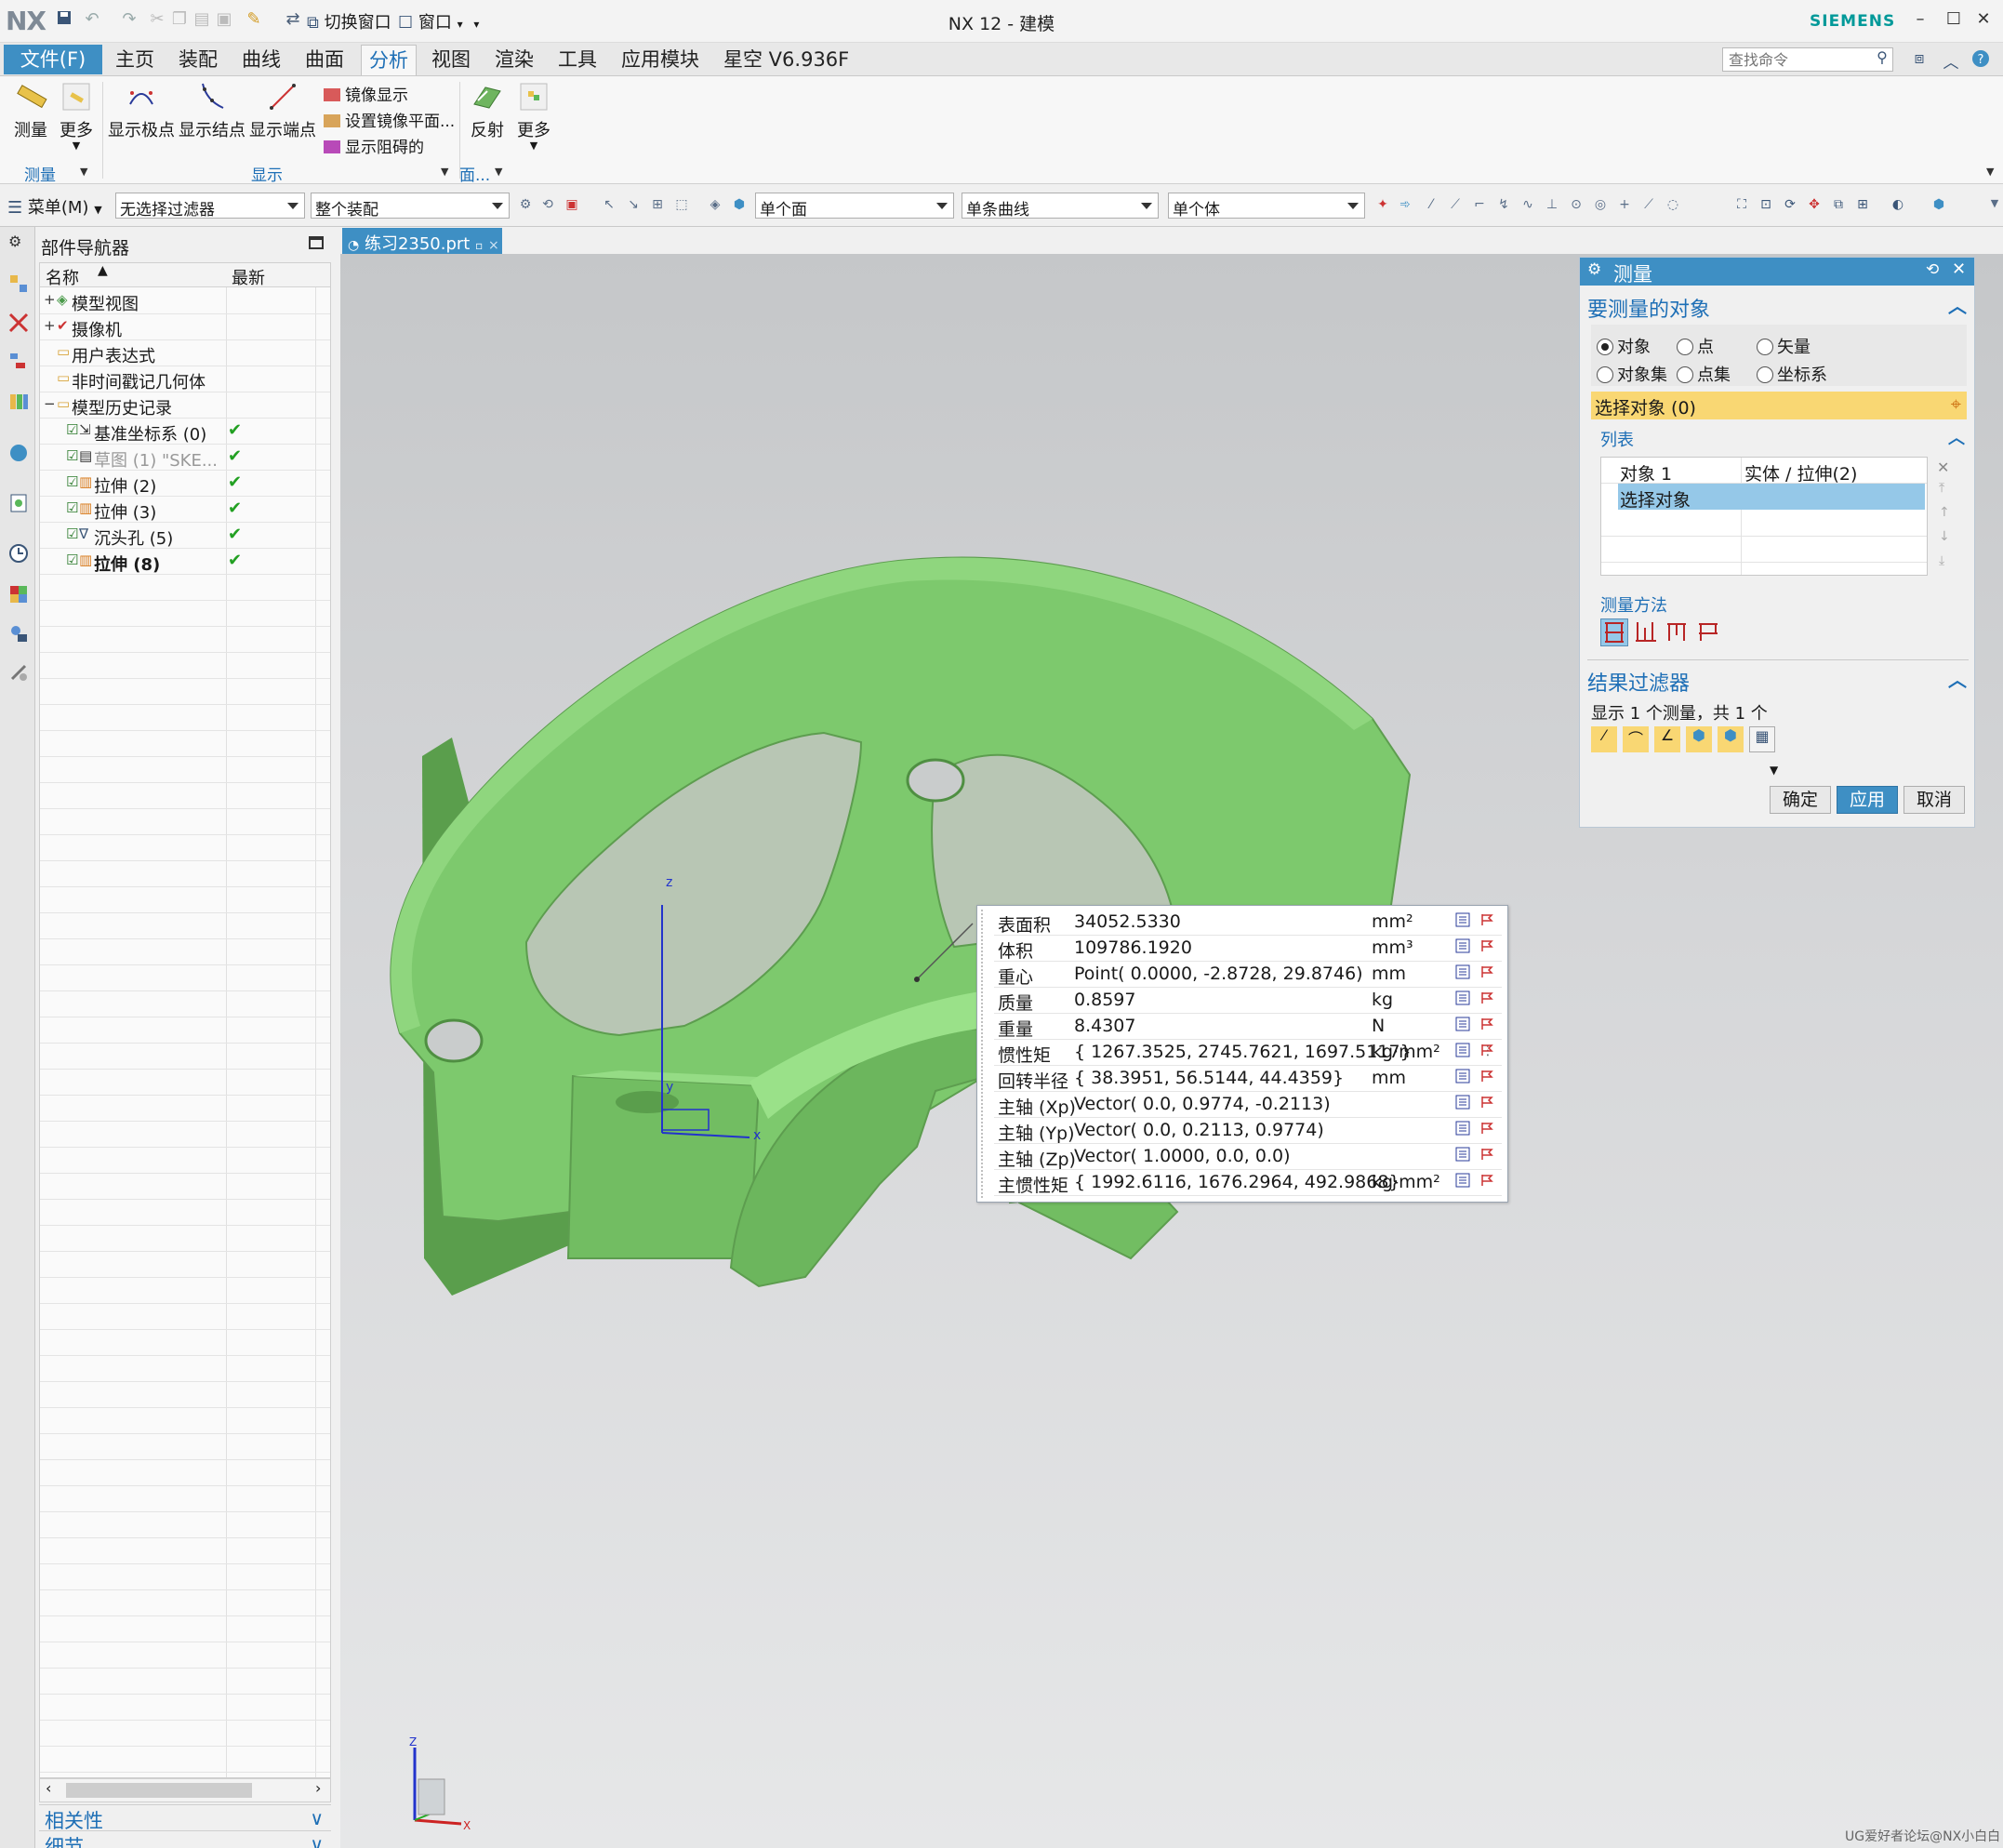  Describe the element at coordinates (715, 206) in the screenshot. I see `feature-face-icon: ◈` at that location.